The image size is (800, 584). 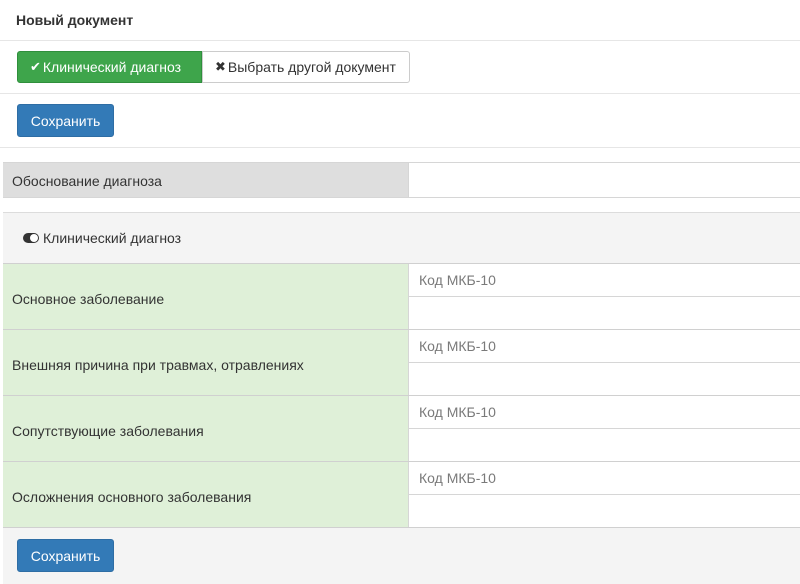 I want to click on section-title: Клинический диагноз, so click(x=112, y=238).